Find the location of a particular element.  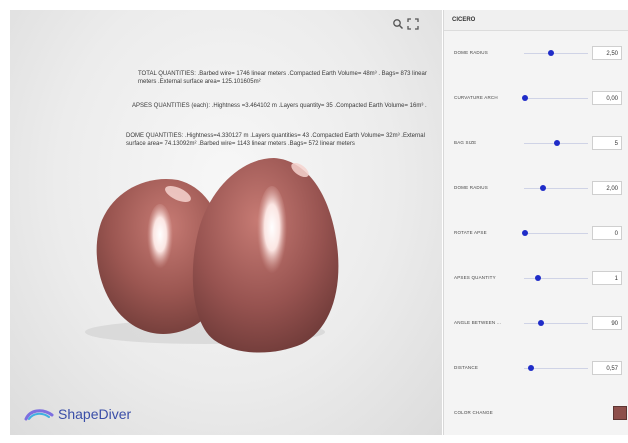

shapediver-logo-text: ShapeDiver is located at coordinates (95, 414).